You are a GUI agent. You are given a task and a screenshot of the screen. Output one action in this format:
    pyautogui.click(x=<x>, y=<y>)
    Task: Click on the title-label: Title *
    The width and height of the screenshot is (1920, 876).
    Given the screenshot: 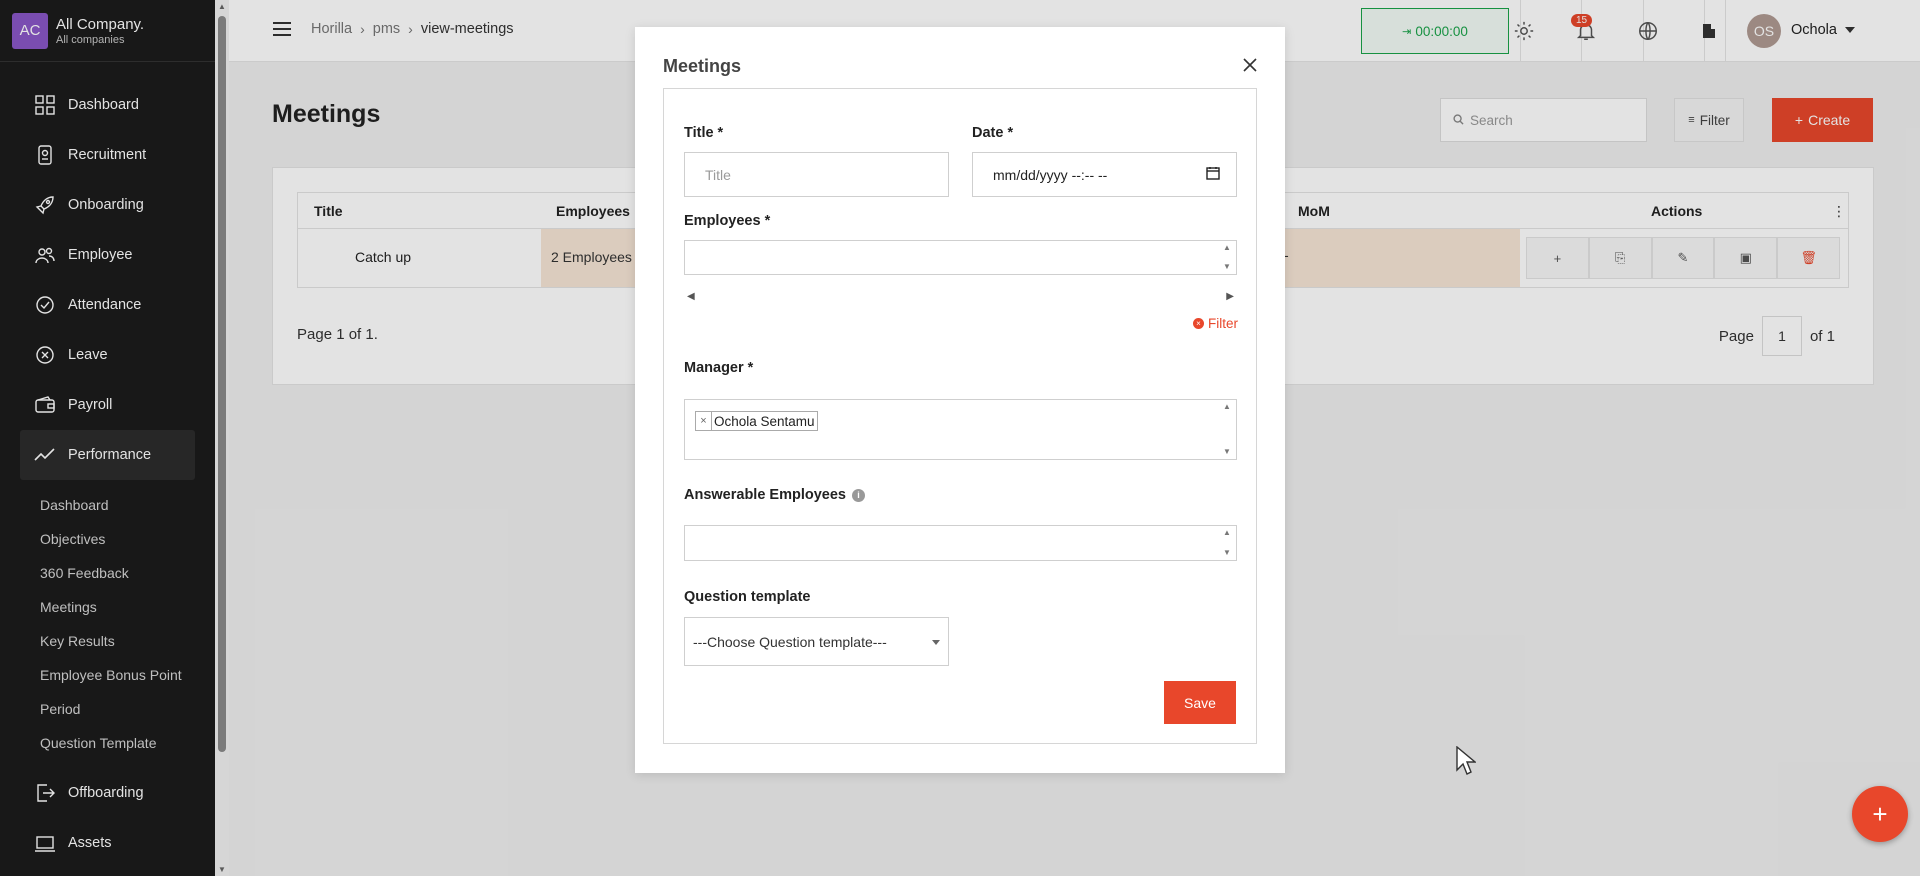 What is the action you would take?
    pyautogui.click(x=703, y=133)
    